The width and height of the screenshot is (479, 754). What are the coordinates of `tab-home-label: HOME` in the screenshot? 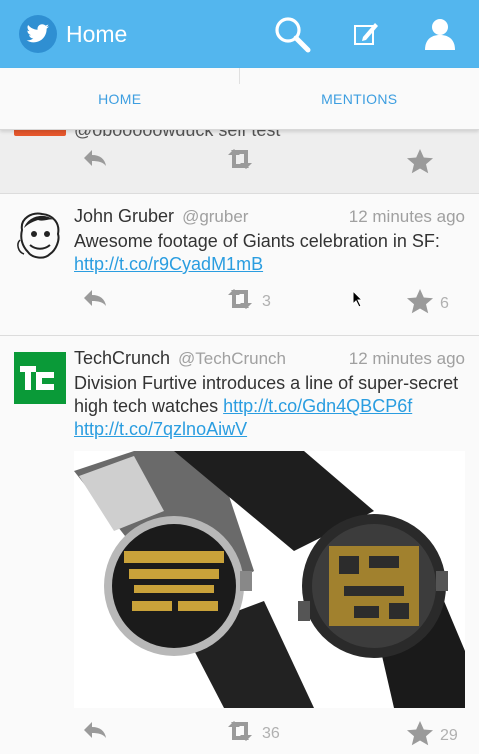 It's located at (120, 98).